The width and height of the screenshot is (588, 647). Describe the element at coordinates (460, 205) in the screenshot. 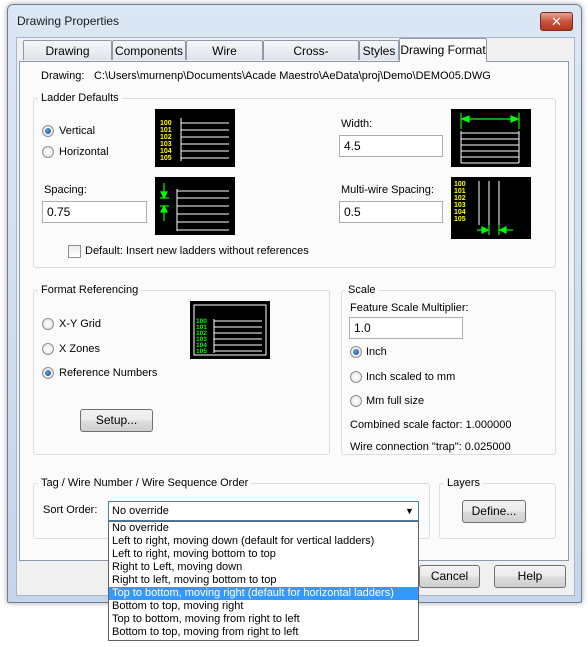

I see `multiwire-preview-number: 103` at that location.